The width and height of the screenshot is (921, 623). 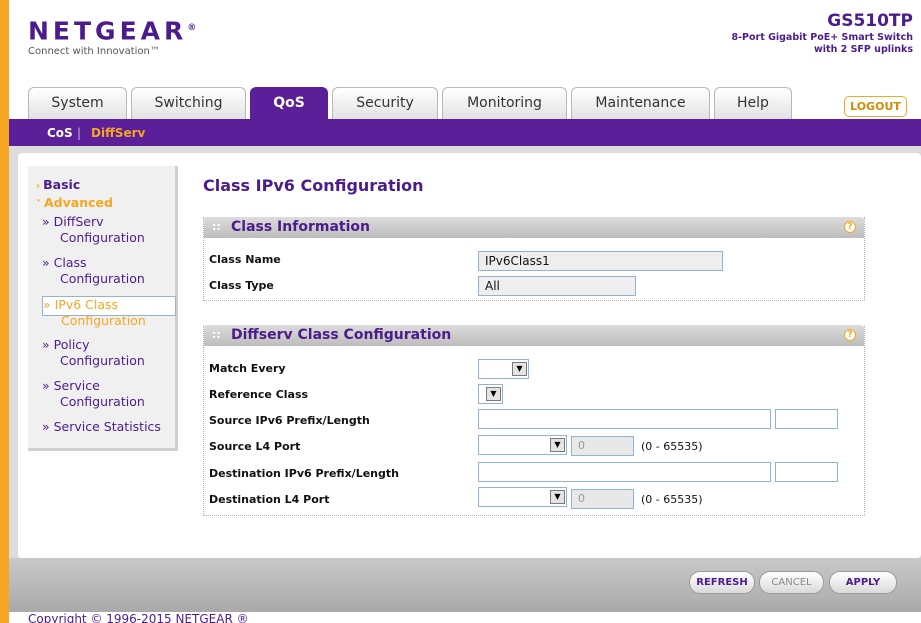 I want to click on nav-item-line1: » Service, so click(x=71, y=385).